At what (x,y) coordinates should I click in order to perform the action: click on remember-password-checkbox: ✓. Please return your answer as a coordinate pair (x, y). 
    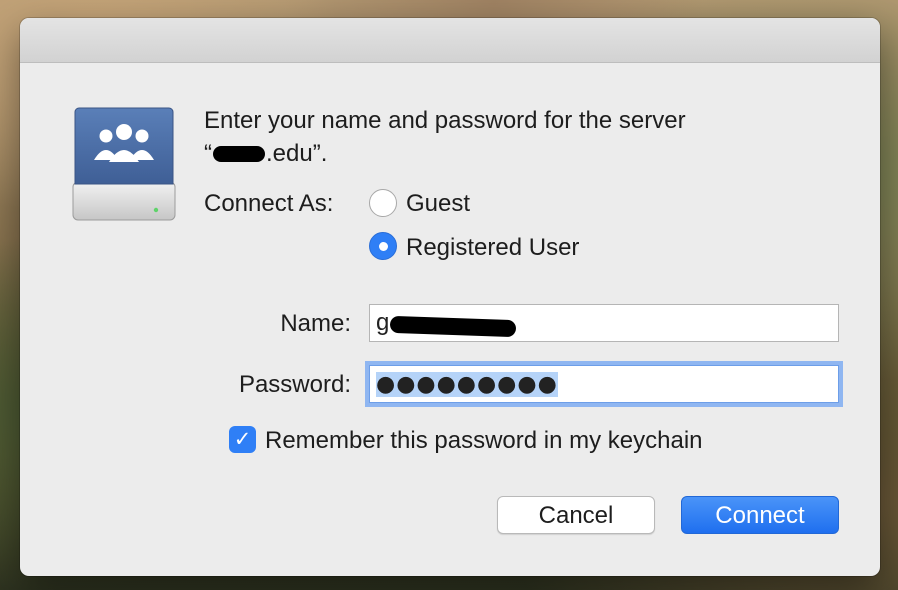
    Looking at the image, I should click on (242, 439).